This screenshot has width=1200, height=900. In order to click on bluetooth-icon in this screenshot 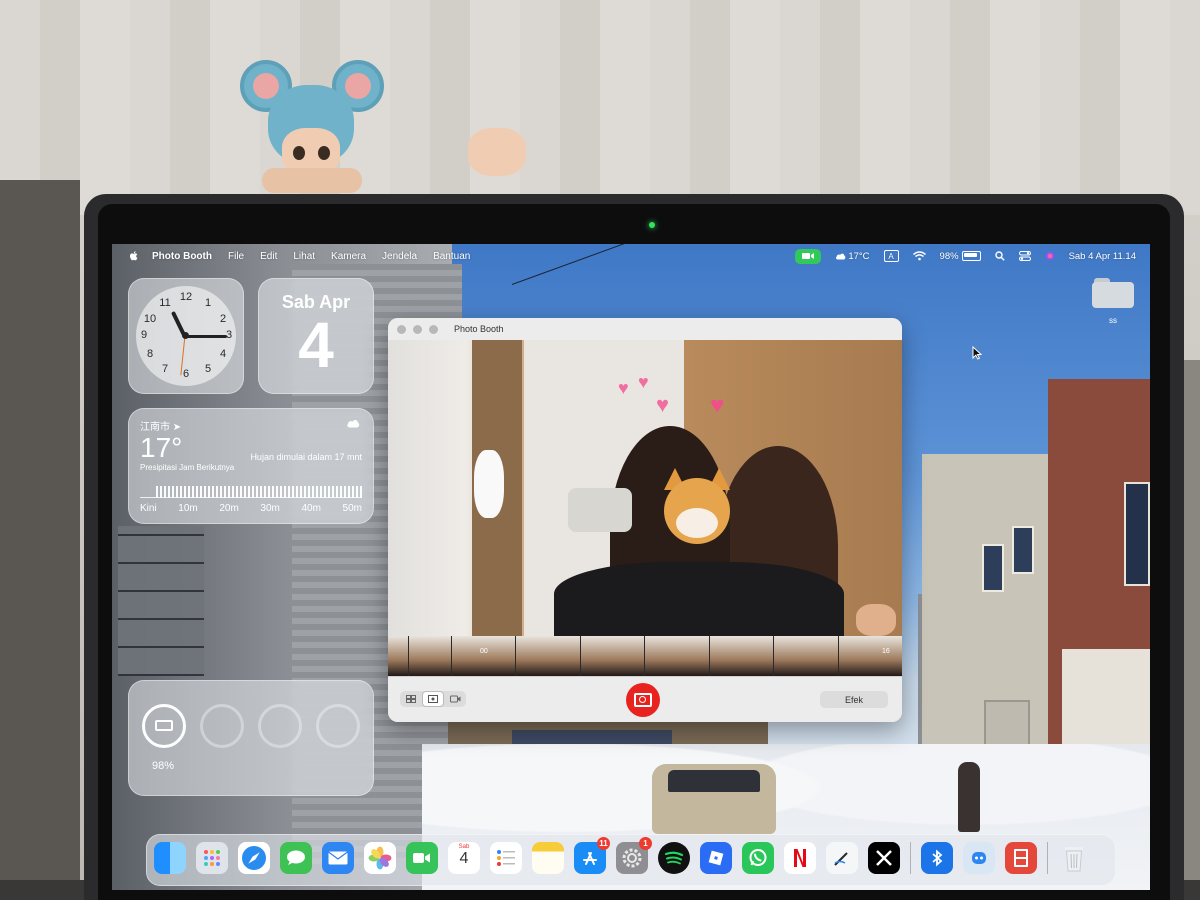, I will do `click(937, 858)`.